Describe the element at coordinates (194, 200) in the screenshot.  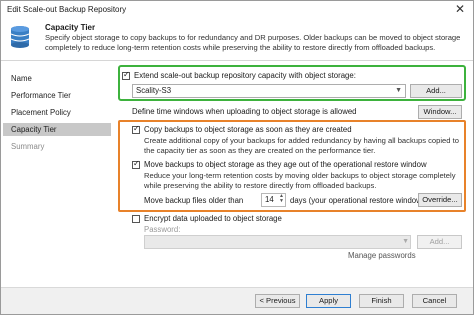
I see `move-days-prefix: Move backup files older than` at that location.